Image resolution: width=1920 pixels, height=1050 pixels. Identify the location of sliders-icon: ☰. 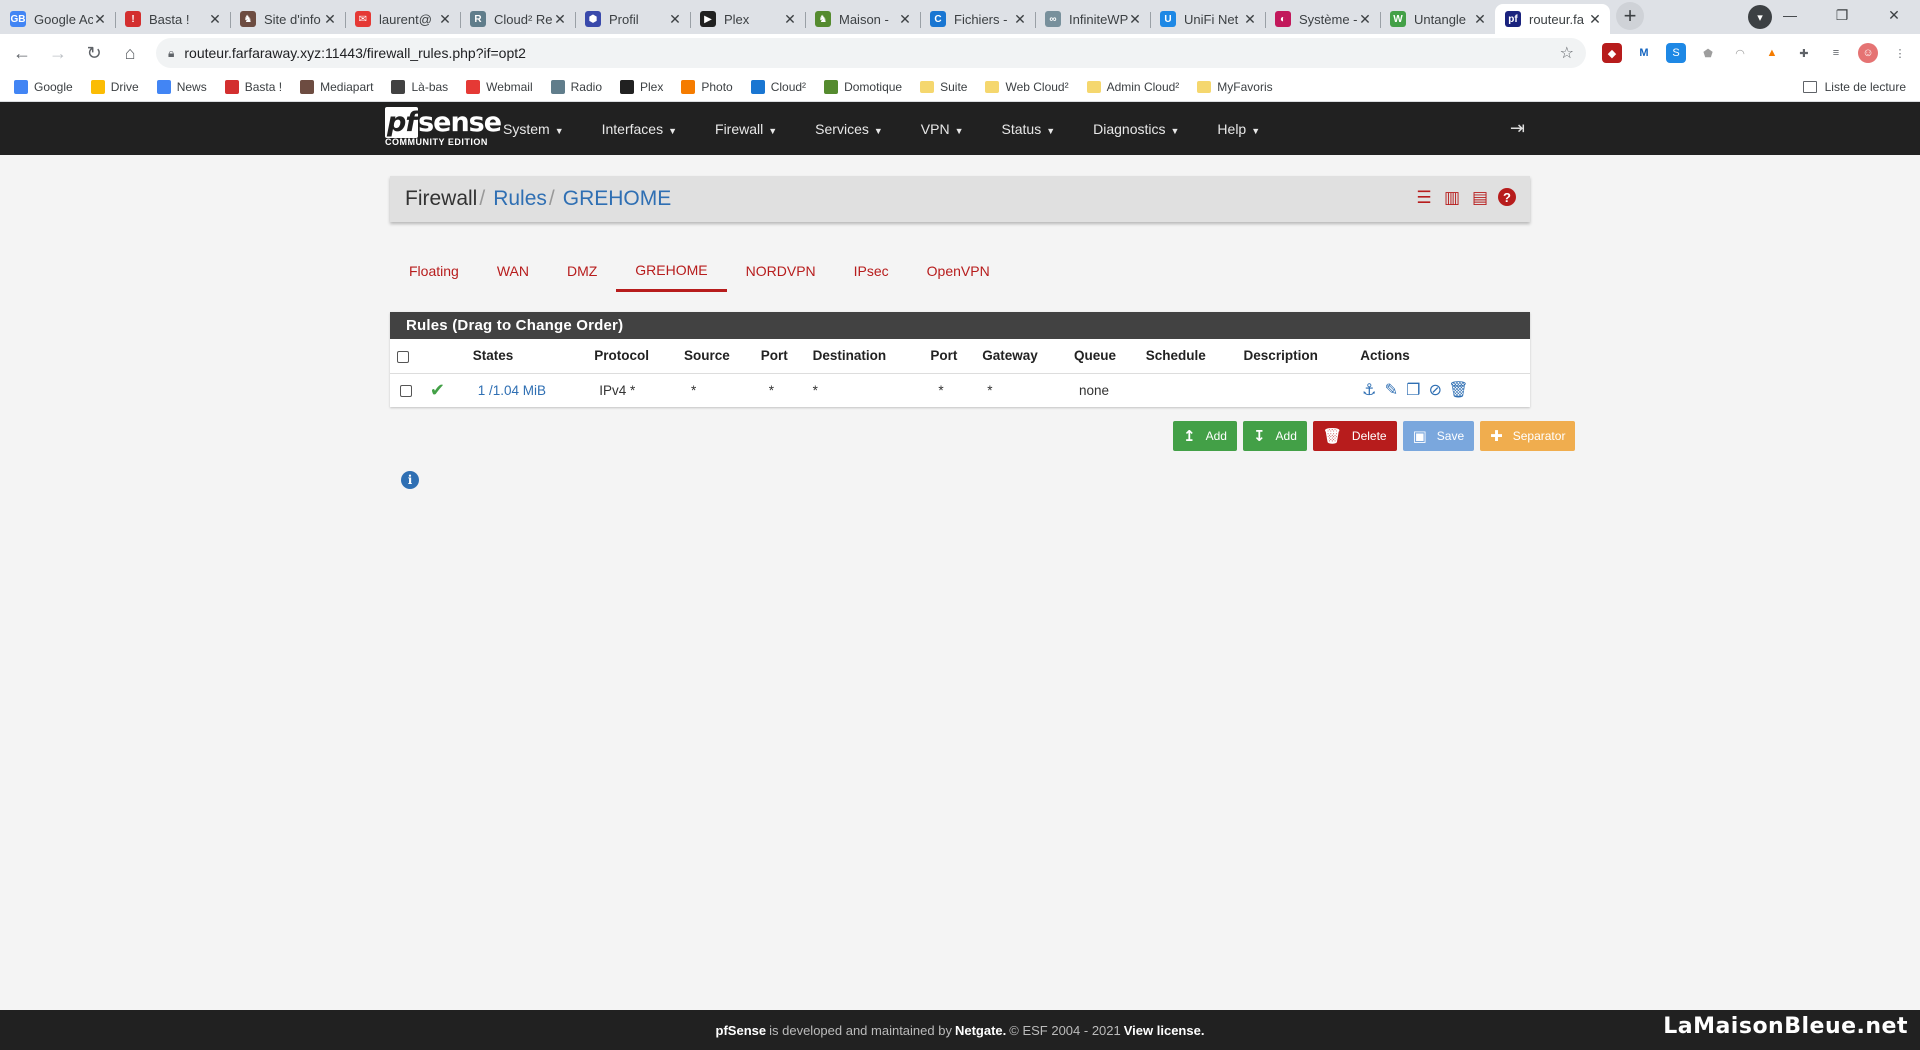
(1424, 198).